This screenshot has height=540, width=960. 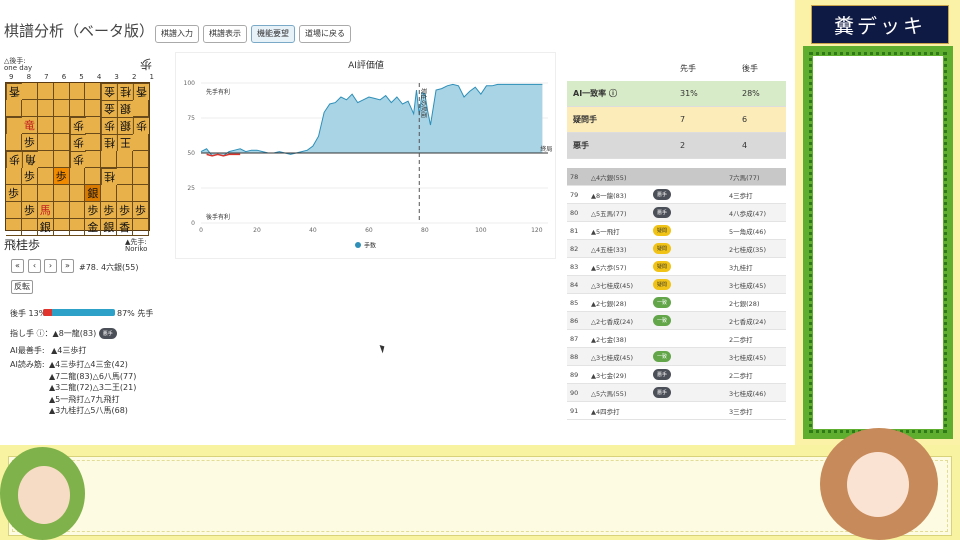 I want to click on shogi-board: 香金桂香金銀竜歩歩銀歩歩歩桂王歩角歩歩歩桂歩銀歩馬歩歩歩歩銀金銀香, so click(x=77, y=159).